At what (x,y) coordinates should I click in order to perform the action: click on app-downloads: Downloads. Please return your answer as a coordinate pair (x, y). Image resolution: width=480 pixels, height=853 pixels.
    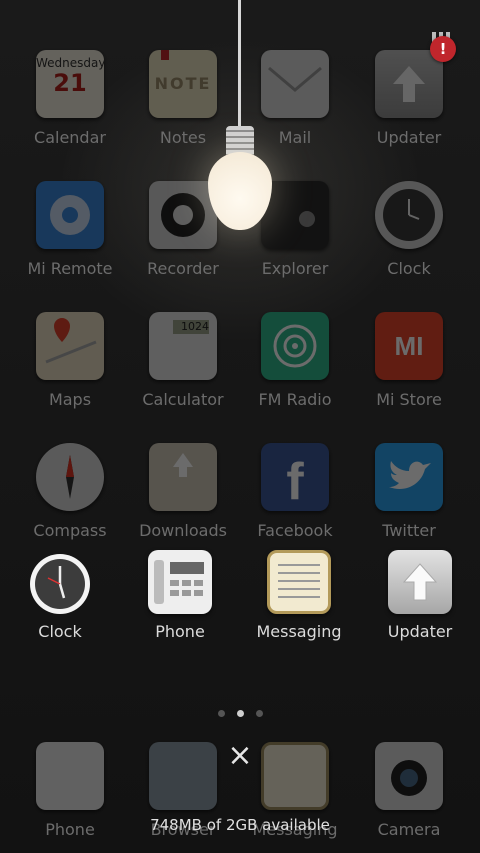
    Looking at the image, I should click on (183, 491).